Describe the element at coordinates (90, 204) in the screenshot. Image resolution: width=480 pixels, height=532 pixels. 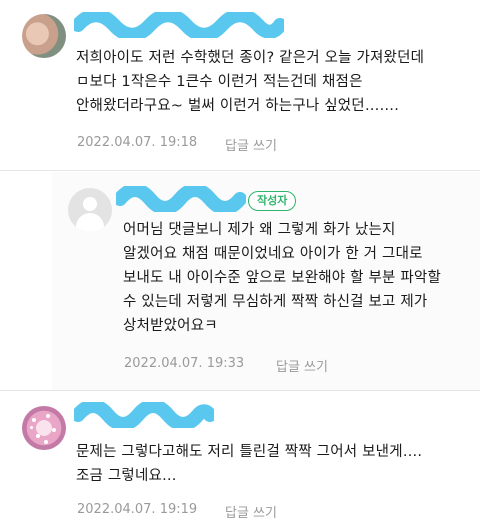
I see `default-user-icon` at that location.